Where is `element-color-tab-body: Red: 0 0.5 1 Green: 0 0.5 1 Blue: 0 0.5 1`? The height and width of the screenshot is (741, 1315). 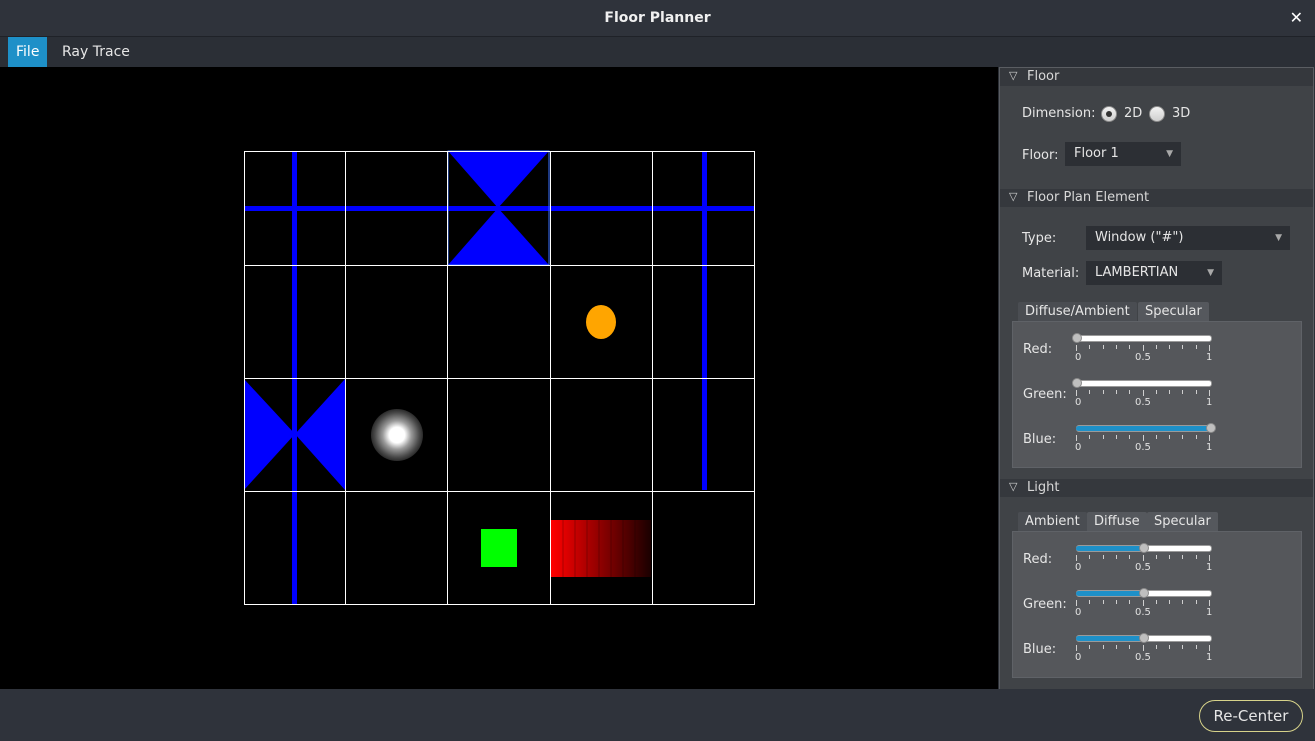 element-color-tab-body: Red: 0 0.5 1 Green: 0 0.5 1 Blue: 0 0.5 1 is located at coordinates (1157, 394).